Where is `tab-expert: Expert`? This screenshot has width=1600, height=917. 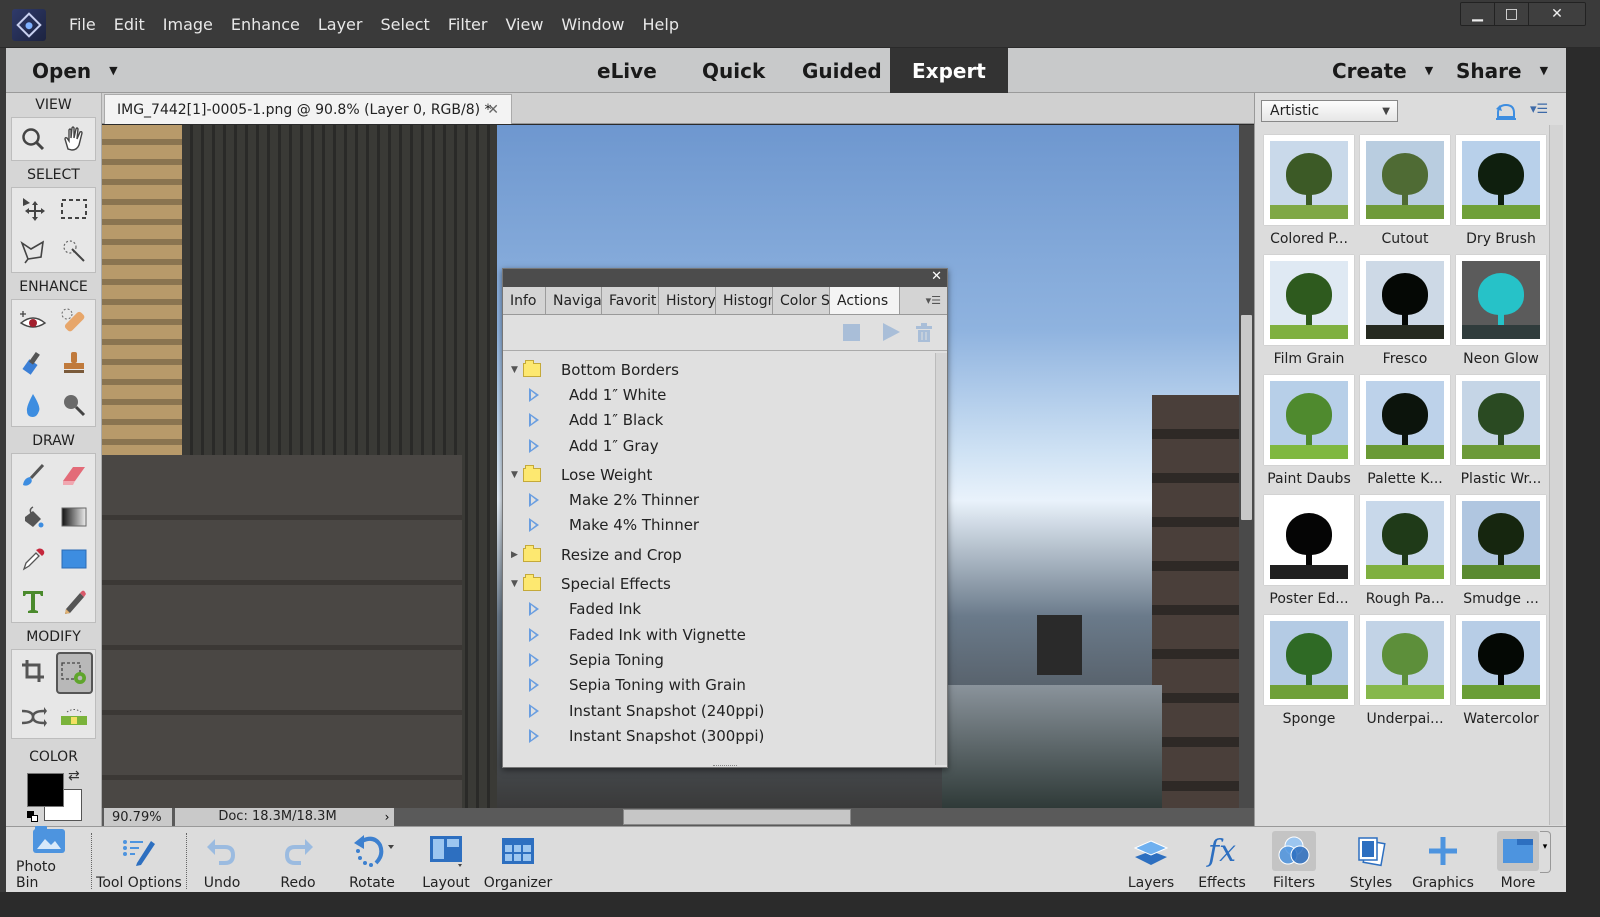
tab-expert: Expert is located at coordinates (949, 70).